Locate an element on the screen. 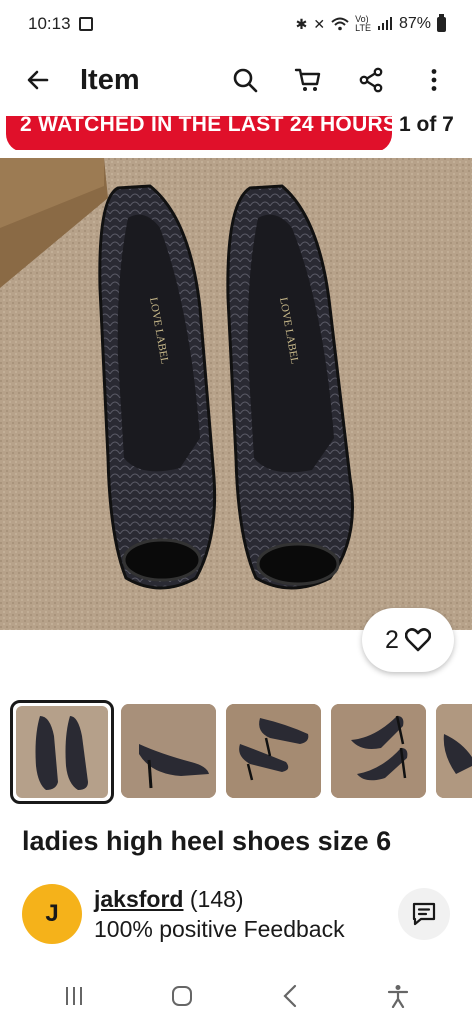 Image resolution: width=472 pixels, height=1024 pixels. back-nav-button is located at coordinates (290, 996).